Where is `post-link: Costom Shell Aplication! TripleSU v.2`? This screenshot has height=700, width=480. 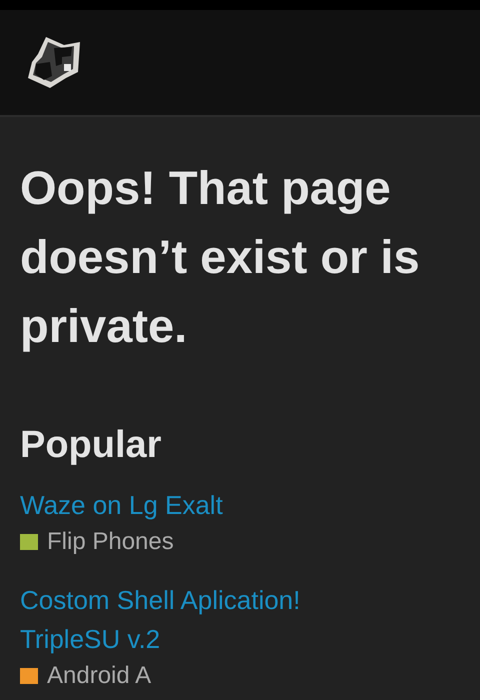 post-link: Costom Shell Aplication! TripleSU v.2 is located at coordinates (185, 620).